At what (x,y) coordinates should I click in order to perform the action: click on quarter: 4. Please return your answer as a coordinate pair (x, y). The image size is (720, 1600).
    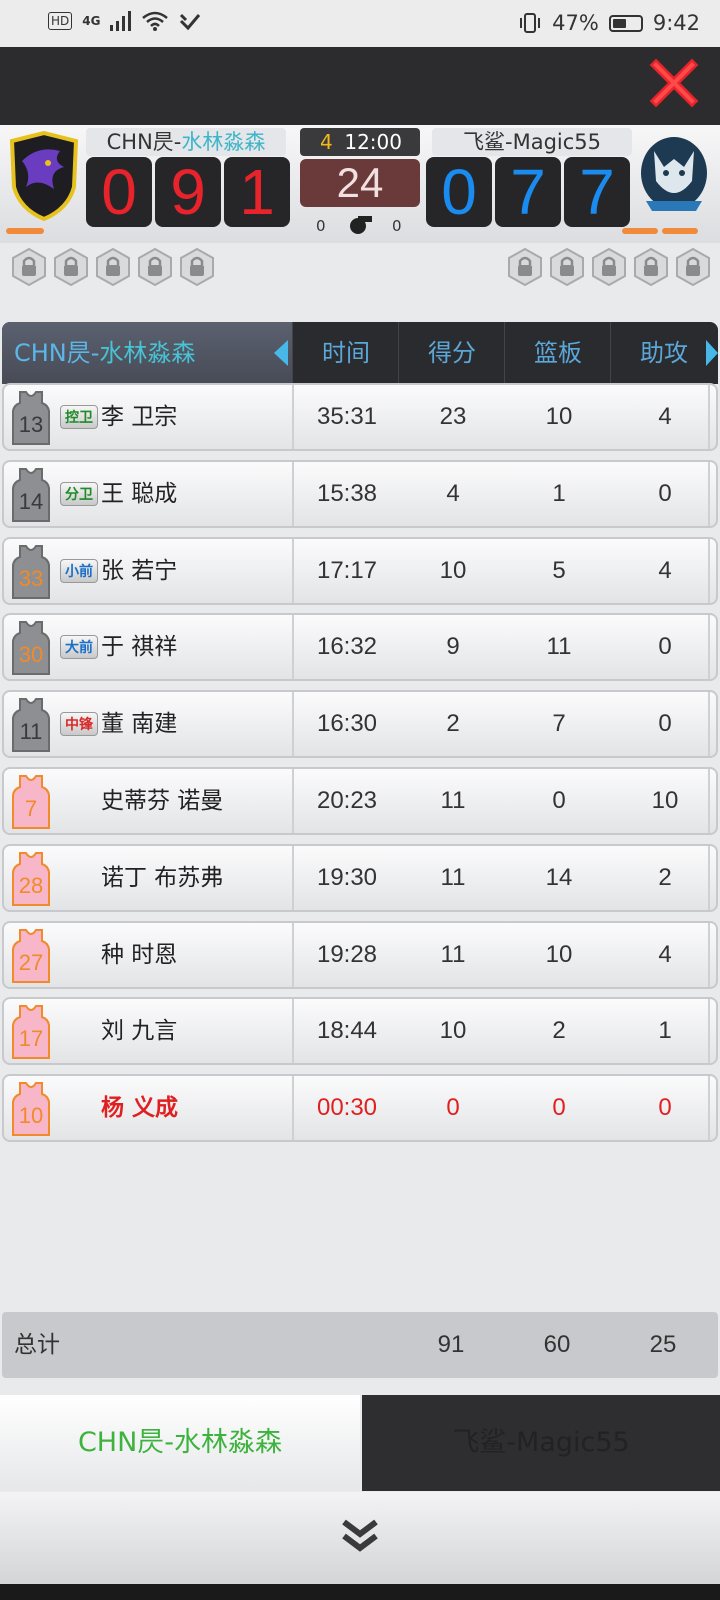
    Looking at the image, I should click on (326, 142).